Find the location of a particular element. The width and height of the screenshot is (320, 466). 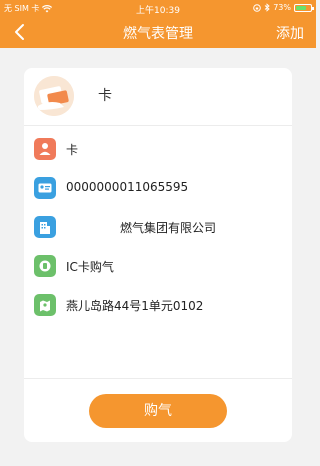

ic-card-icon is located at coordinates (45, 266).